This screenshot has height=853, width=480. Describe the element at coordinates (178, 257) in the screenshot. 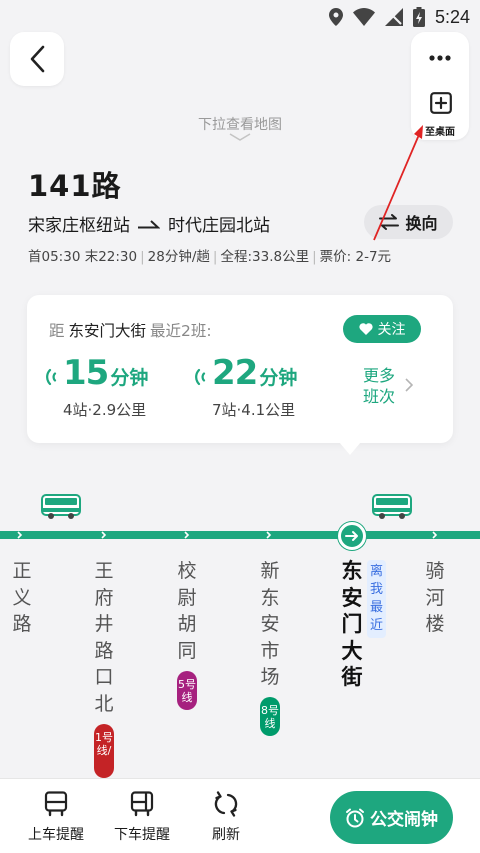

I see `interval: 28分钟/趟` at that location.